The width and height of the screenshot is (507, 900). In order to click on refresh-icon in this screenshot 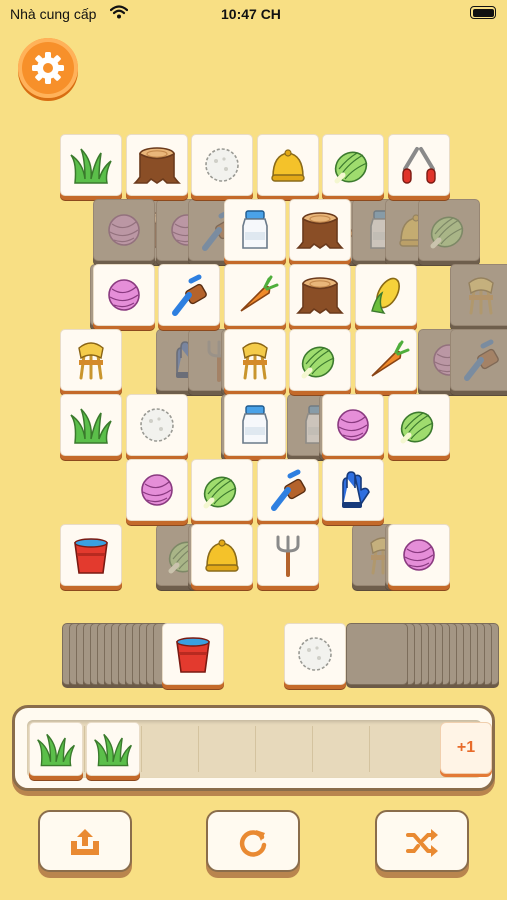, I will do `click(253, 843)`.